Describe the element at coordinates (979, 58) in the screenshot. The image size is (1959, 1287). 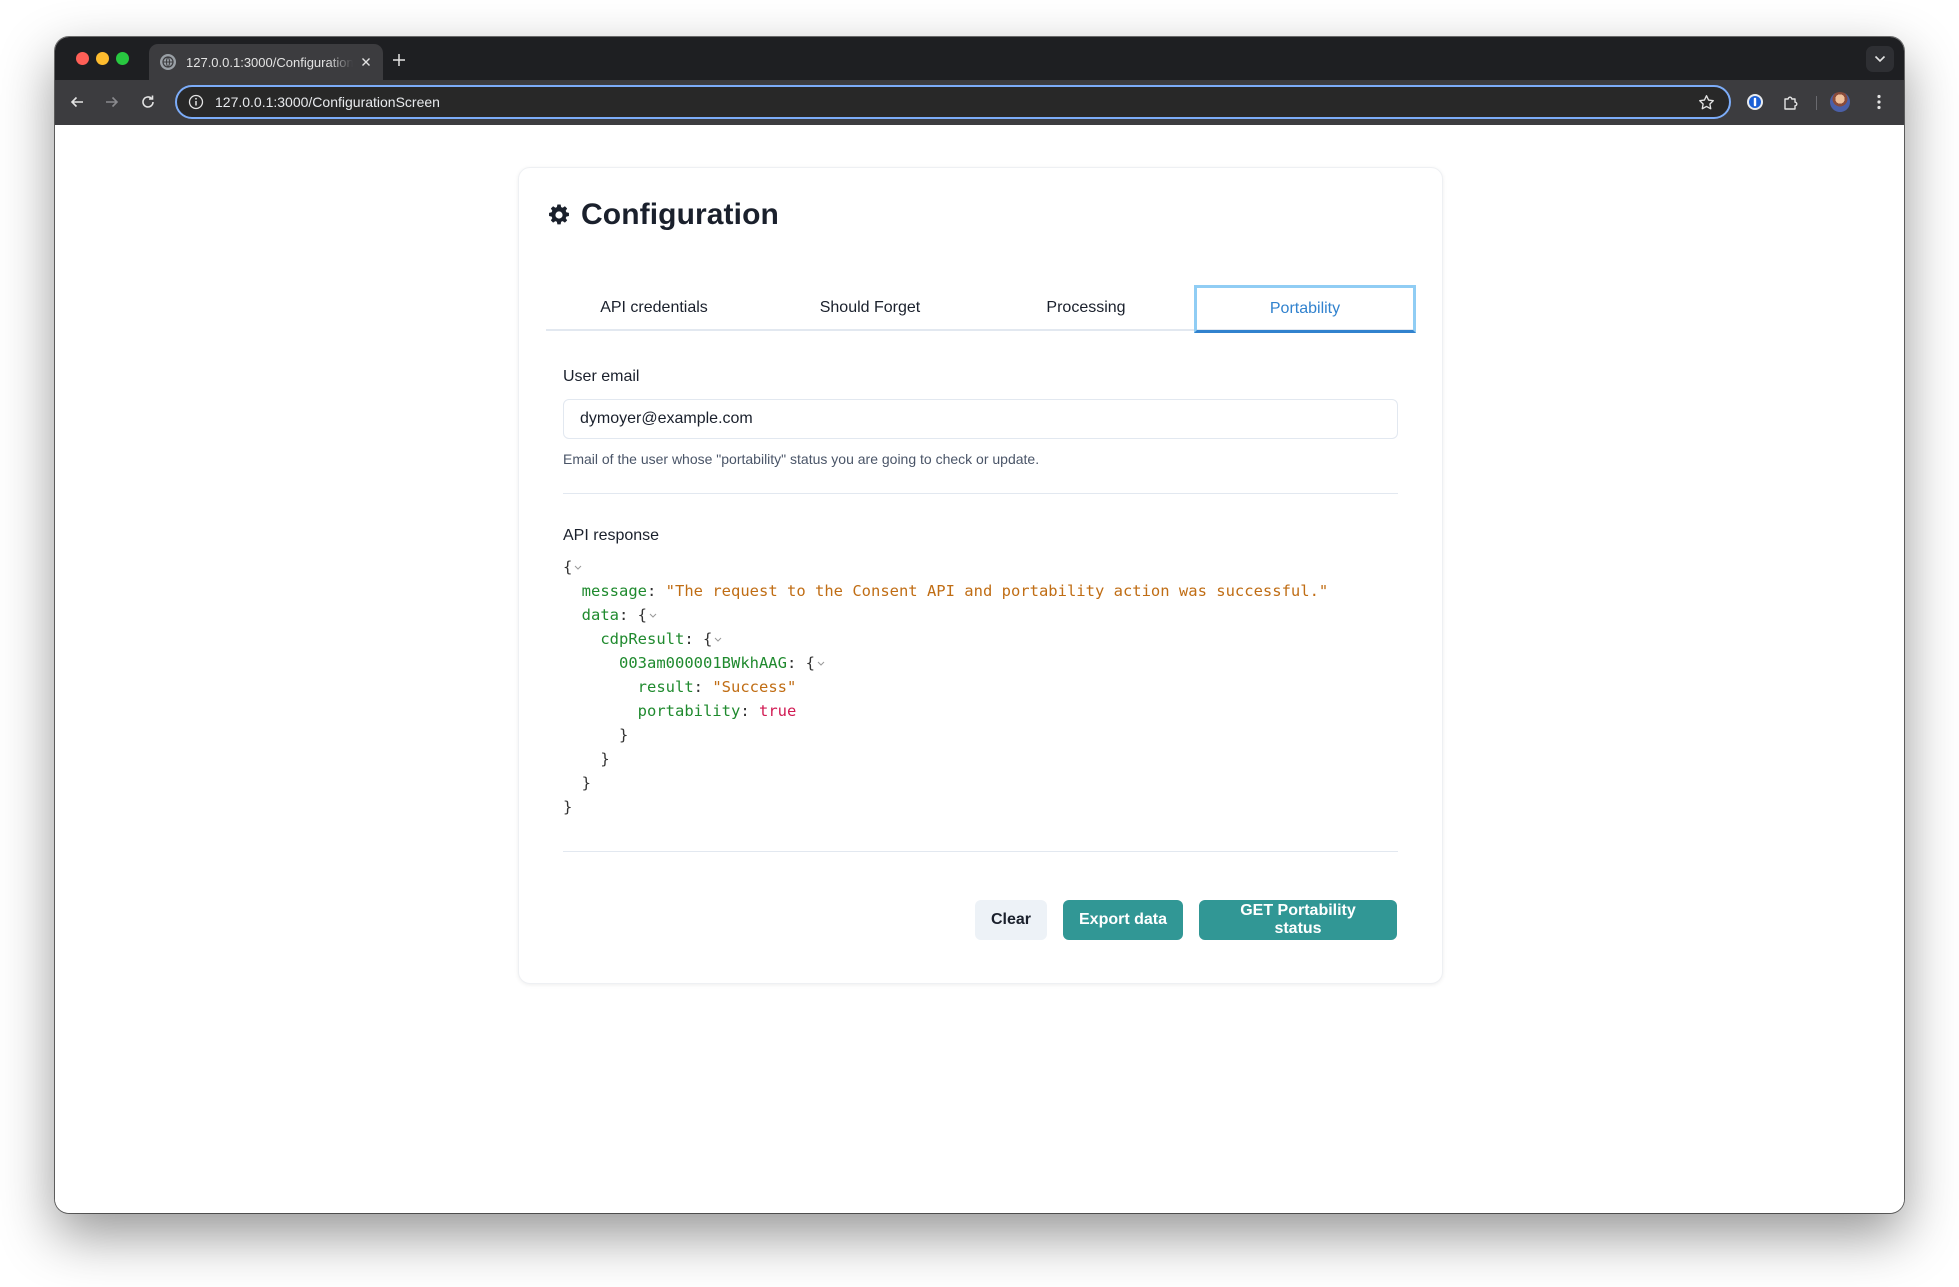
I see `tab-strip: 127.0.0.1:3000/ConfigurationScreen` at that location.